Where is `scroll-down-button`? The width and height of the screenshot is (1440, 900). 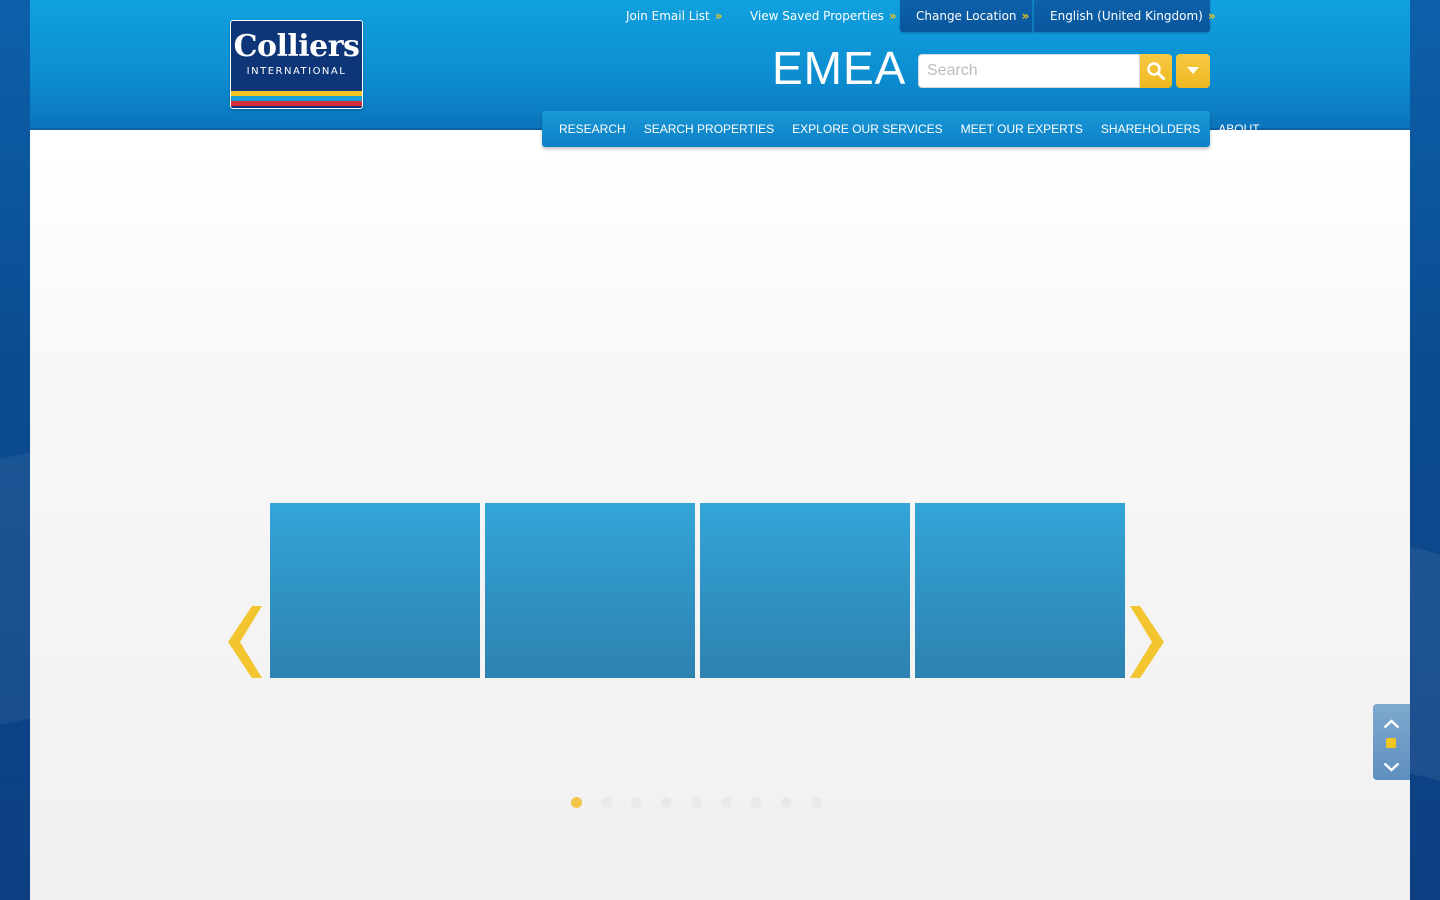
scroll-down-button is located at coordinates (1391, 766).